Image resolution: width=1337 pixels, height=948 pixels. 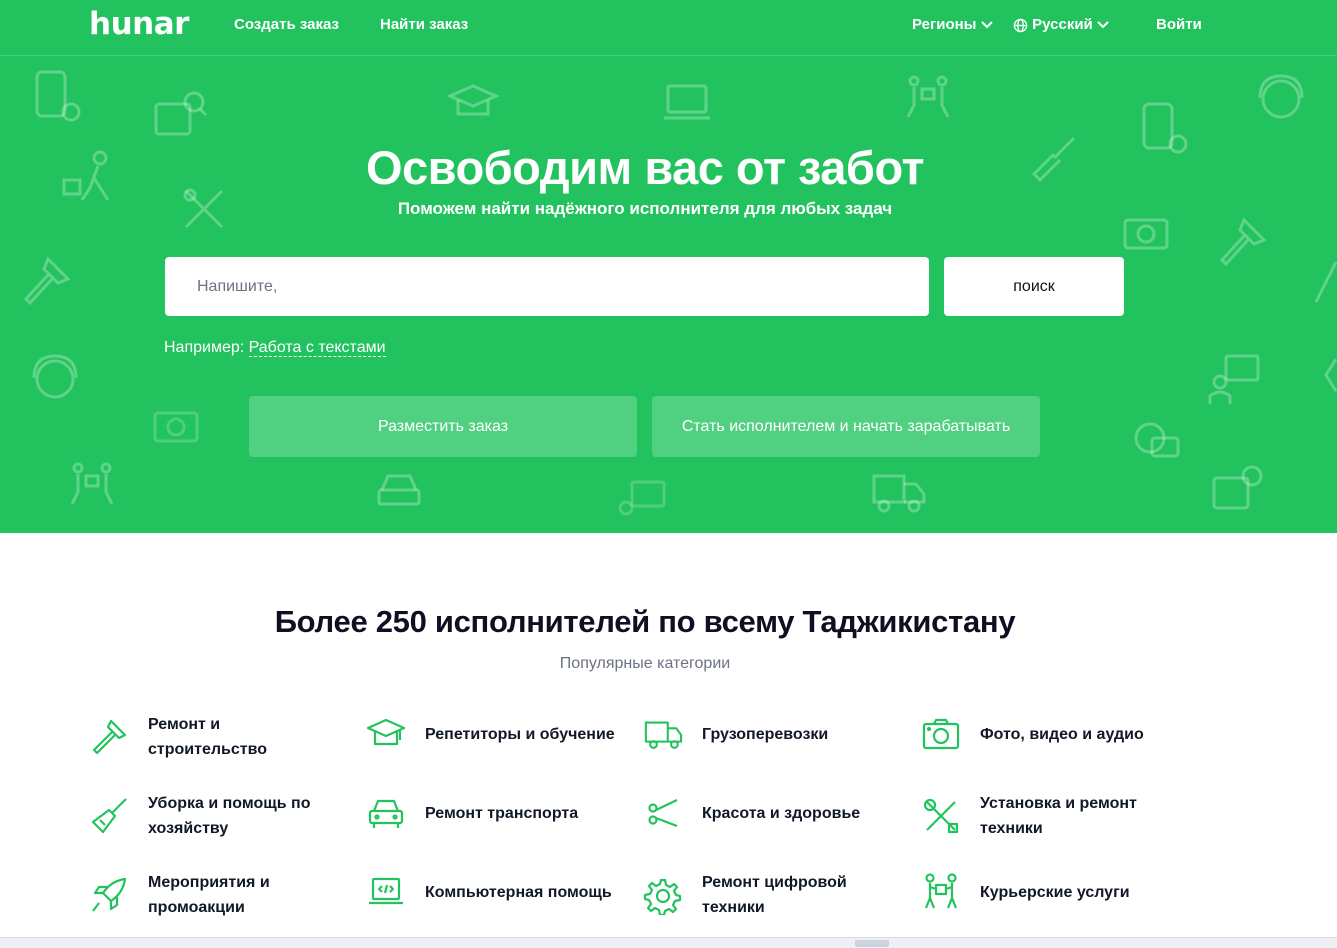 What do you see at coordinates (1237, 487) in the screenshot?
I see `briefcase-bg-icon` at bounding box center [1237, 487].